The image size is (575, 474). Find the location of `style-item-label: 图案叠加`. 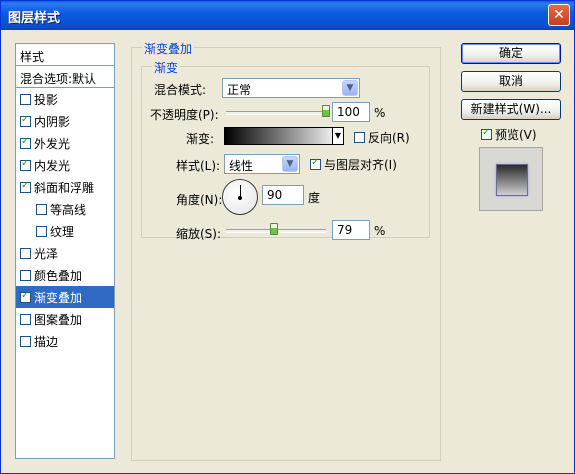

style-item-label: 图案叠加 is located at coordinates (58, 319).